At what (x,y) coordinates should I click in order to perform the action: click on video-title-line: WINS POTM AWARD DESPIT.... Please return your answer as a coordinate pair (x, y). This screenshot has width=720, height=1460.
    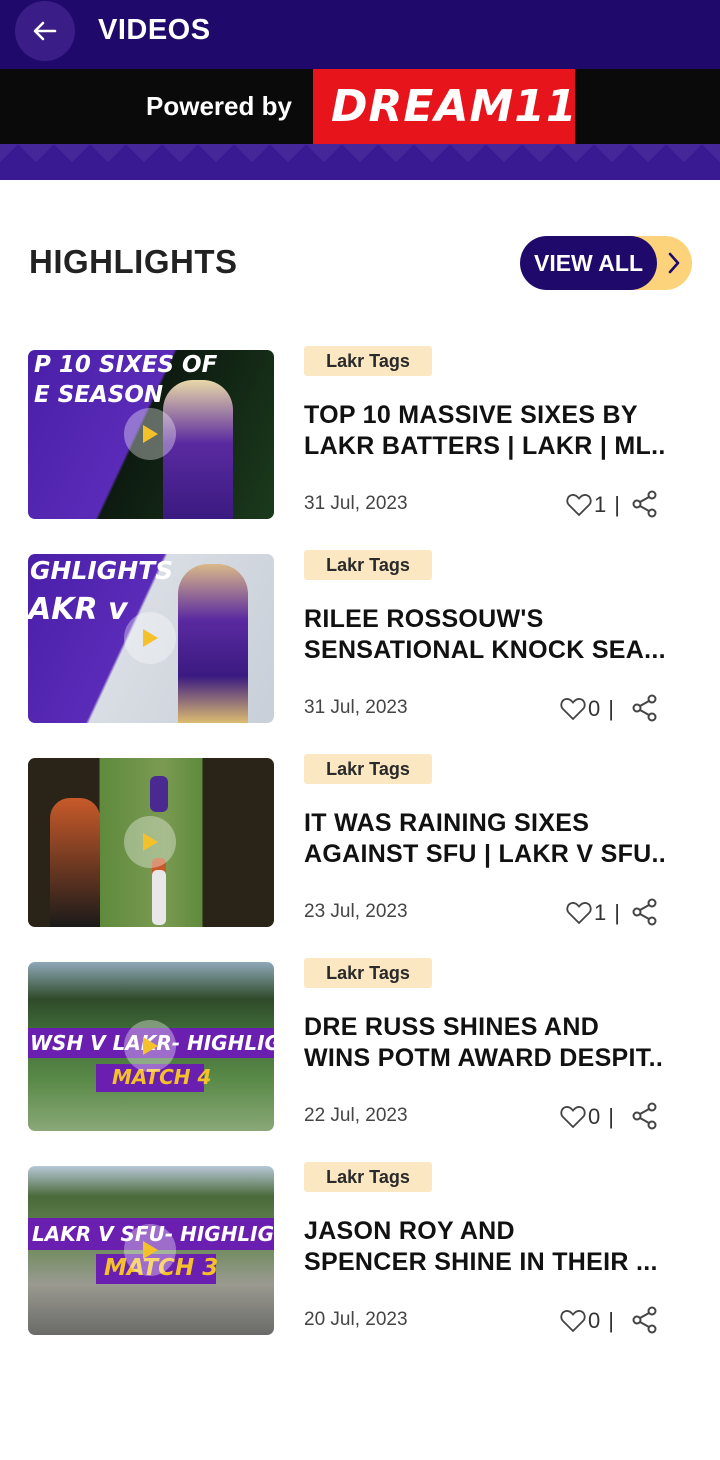
    Looking at the image, I should click on (484, 1058).